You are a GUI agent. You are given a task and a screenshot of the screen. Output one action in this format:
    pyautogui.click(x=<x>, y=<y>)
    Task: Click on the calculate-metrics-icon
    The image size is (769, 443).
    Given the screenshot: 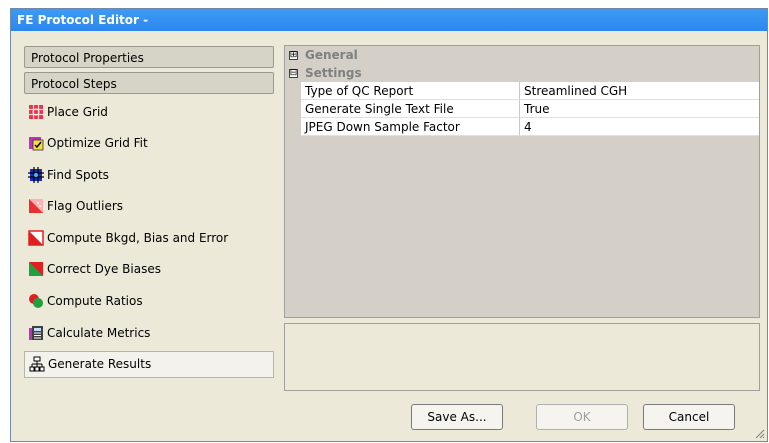 What is the action you would take?
    pyautogui.click(x=36, y=332)
    